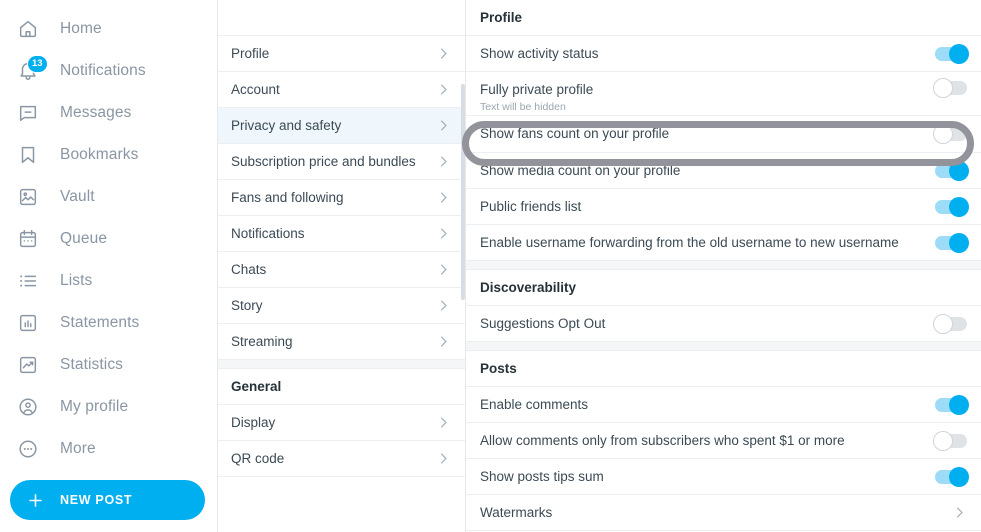  What do you see at coordinates (723, 513) in the screenshot?
I see `option-watermarks: Watermarks` at bounding box center [723, 513].